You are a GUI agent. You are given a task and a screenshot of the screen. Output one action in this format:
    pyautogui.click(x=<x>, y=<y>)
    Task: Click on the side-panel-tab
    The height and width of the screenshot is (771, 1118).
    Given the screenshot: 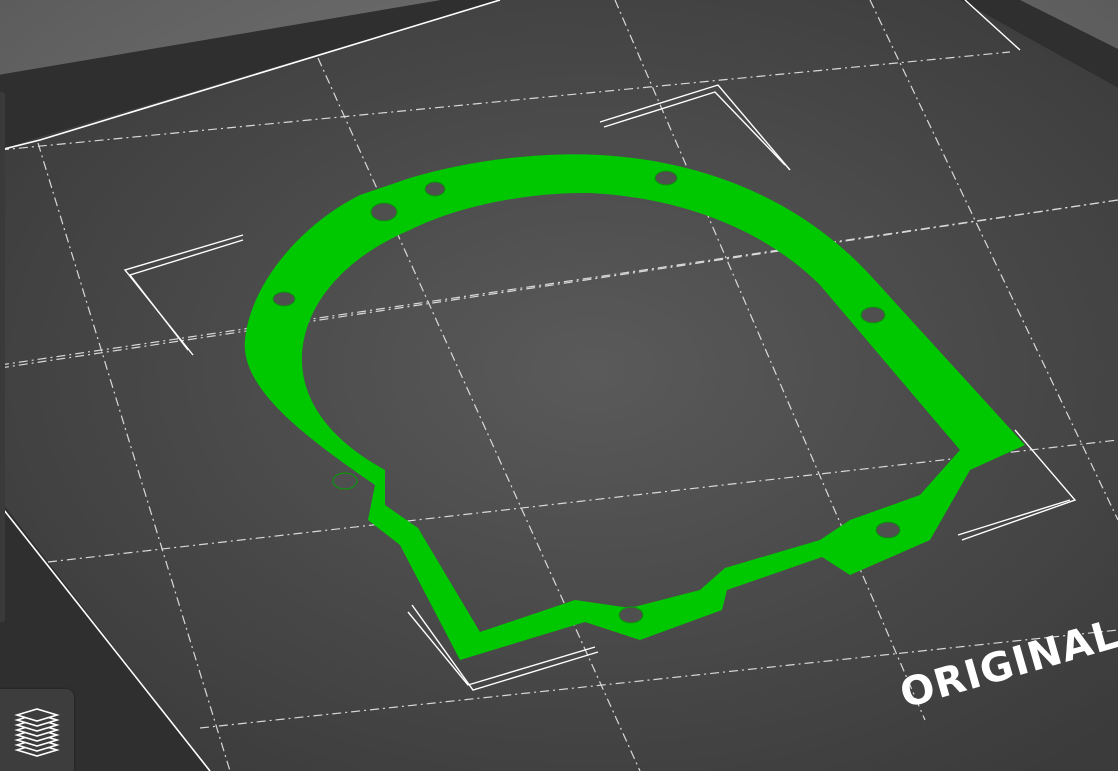 What is the action you would take?
    pyautogui.click(x=2, y=357)
    